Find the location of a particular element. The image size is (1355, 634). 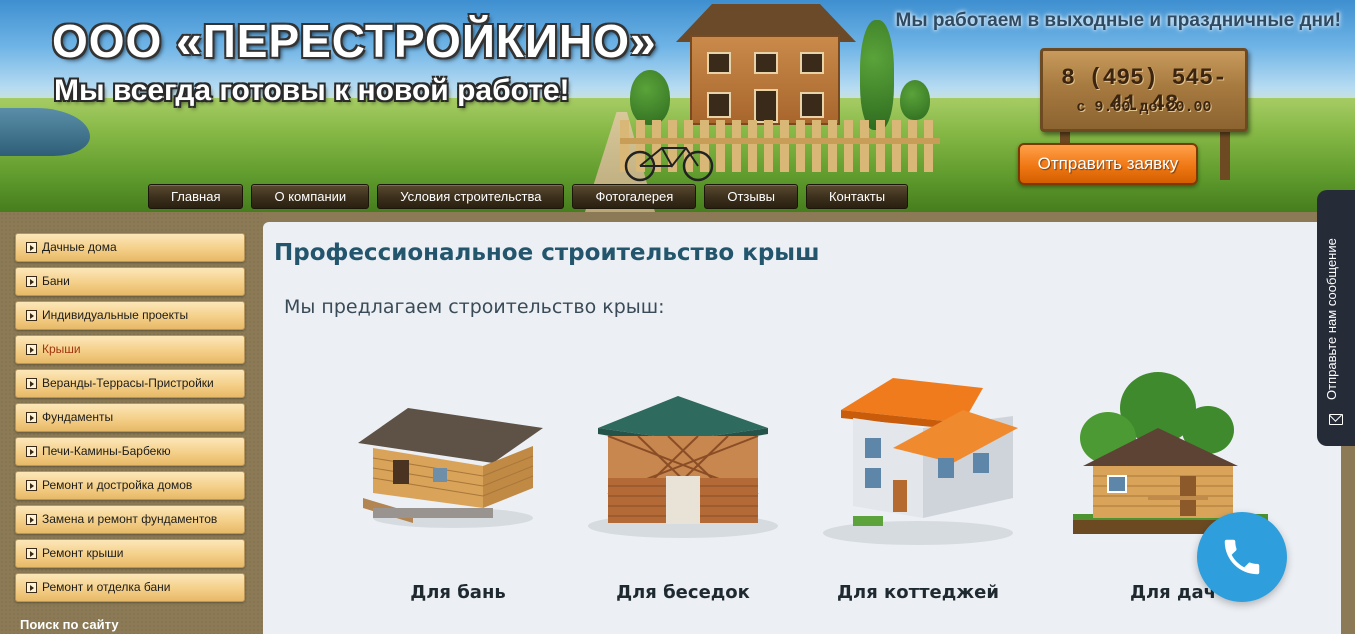

send-message-label: Отправьте нам сообщение is located at coordinates (1331, 319).